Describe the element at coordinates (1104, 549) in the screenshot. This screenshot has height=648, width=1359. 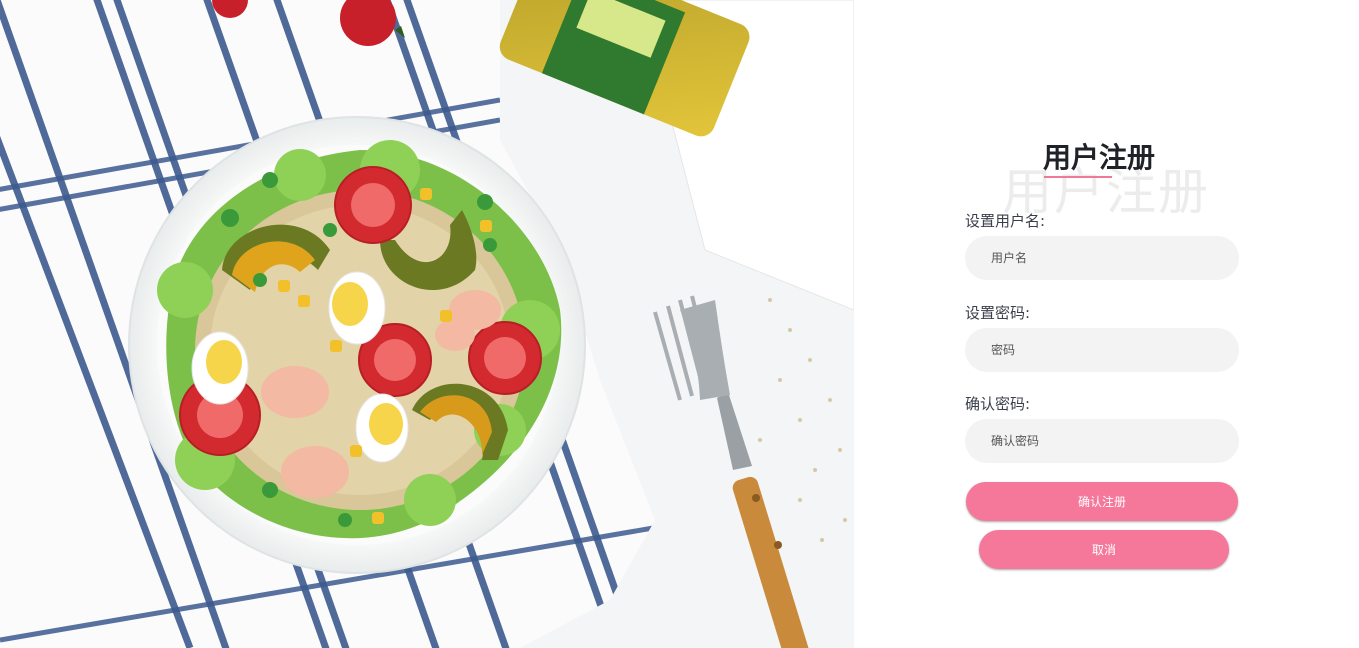
I see `cancel-button: 取消` at that location.